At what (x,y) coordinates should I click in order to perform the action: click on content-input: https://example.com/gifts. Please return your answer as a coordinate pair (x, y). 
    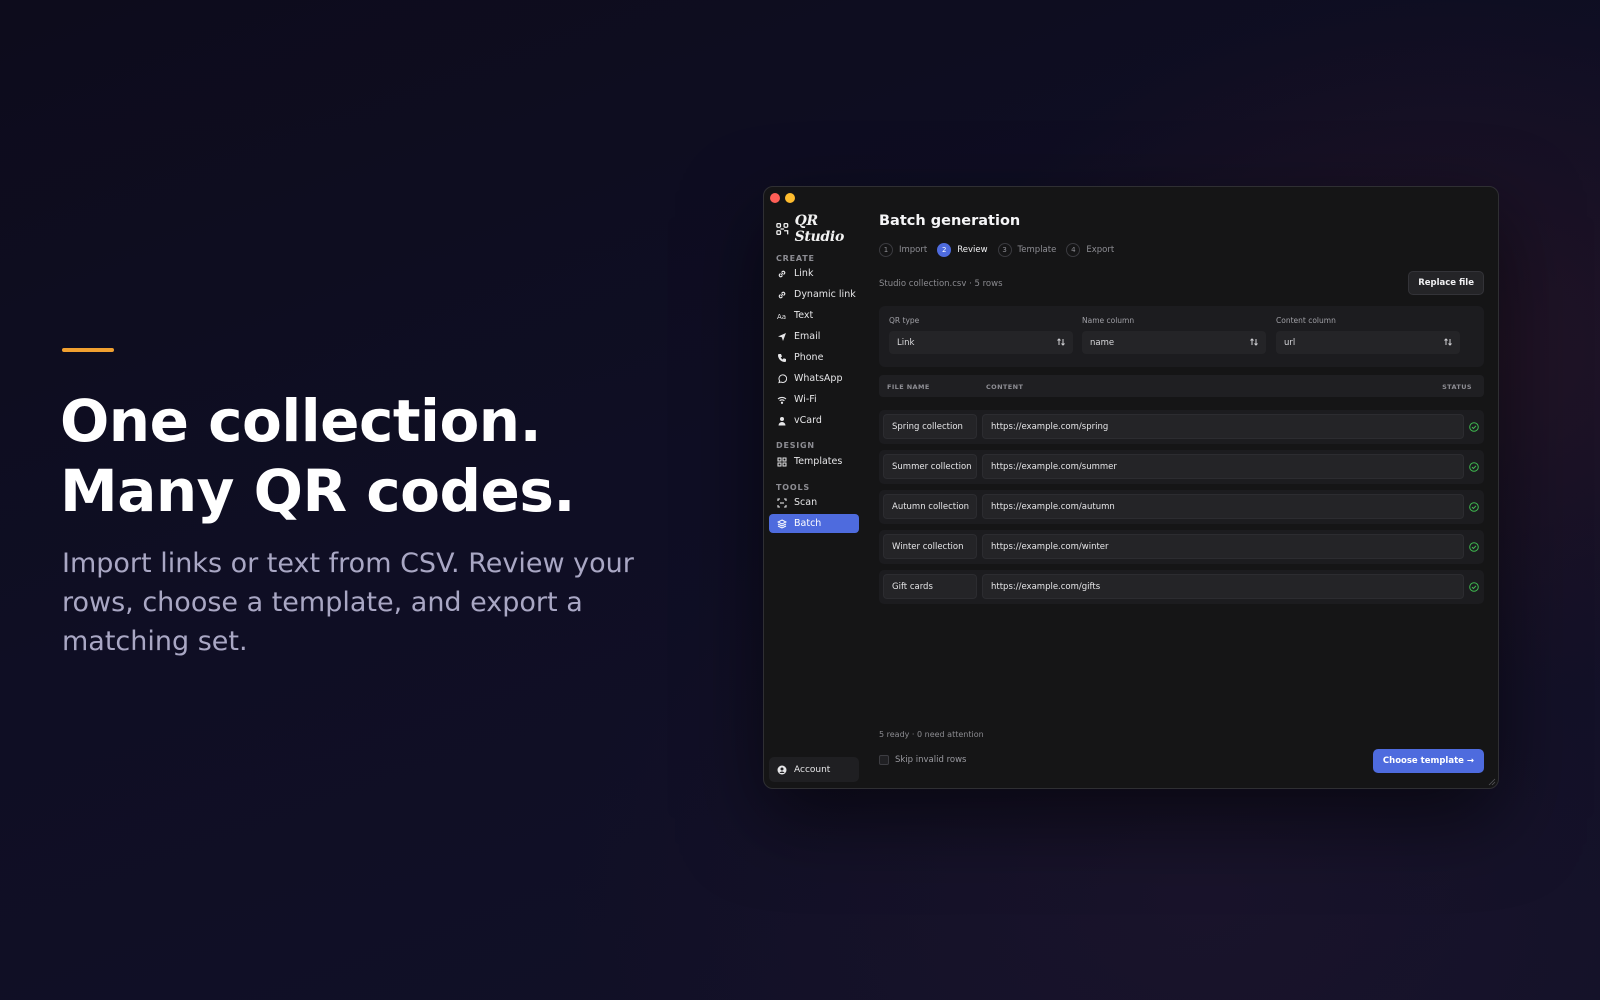
    Looking at the image, I should click on (1223, 586).